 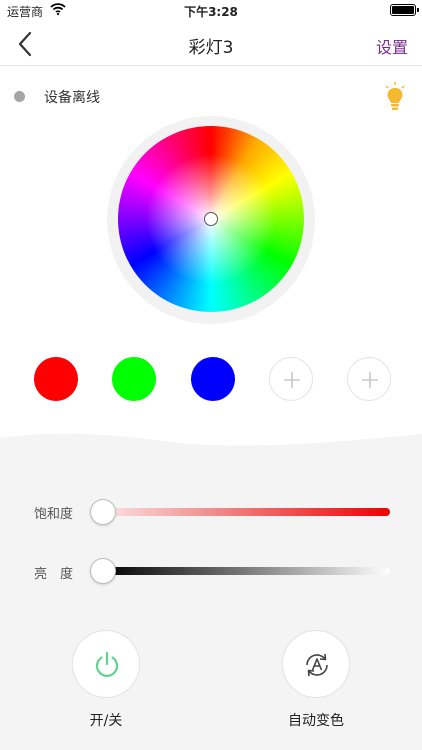 What do you see at coordinates (56, 379) in the screenshot?
I see `preset-swatch-red` at bounding box center [56, 379].